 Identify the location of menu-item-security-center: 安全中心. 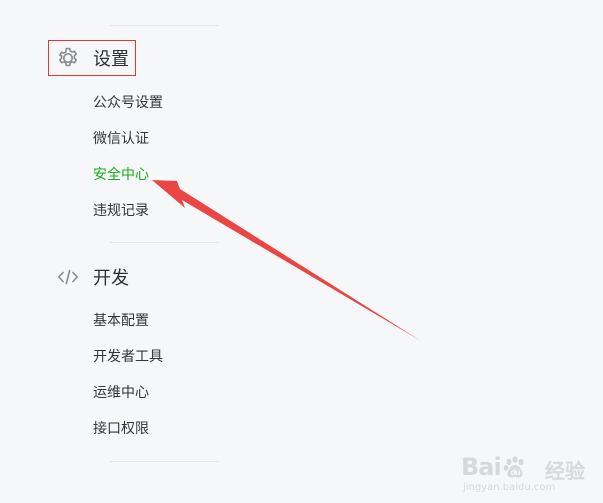
(121, 175).